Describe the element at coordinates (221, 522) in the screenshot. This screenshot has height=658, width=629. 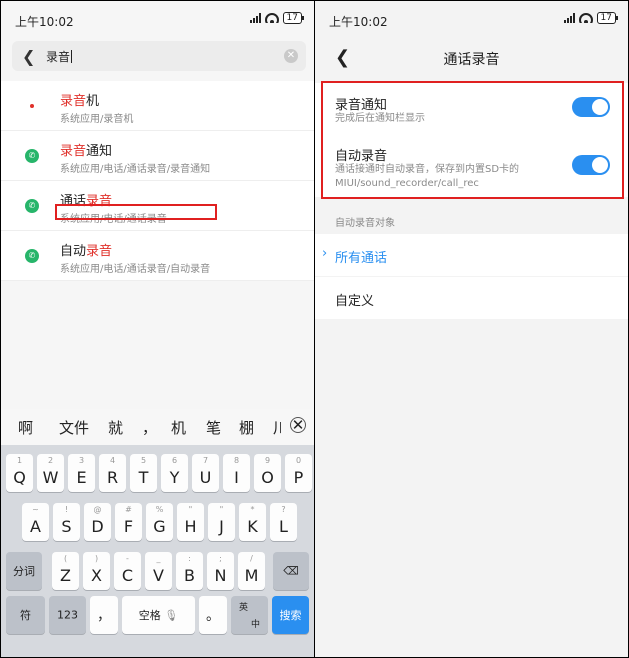
I see `key-j: " J` at that location.